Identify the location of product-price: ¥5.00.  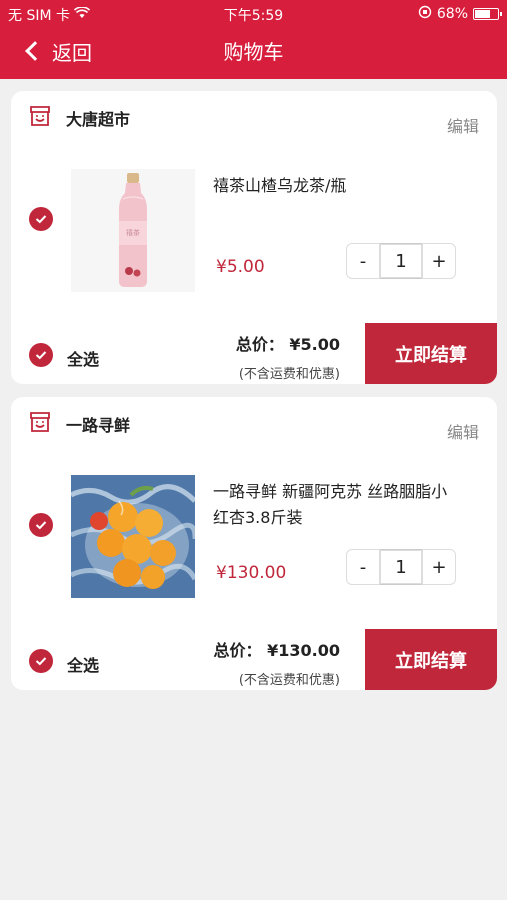
(240, 267).